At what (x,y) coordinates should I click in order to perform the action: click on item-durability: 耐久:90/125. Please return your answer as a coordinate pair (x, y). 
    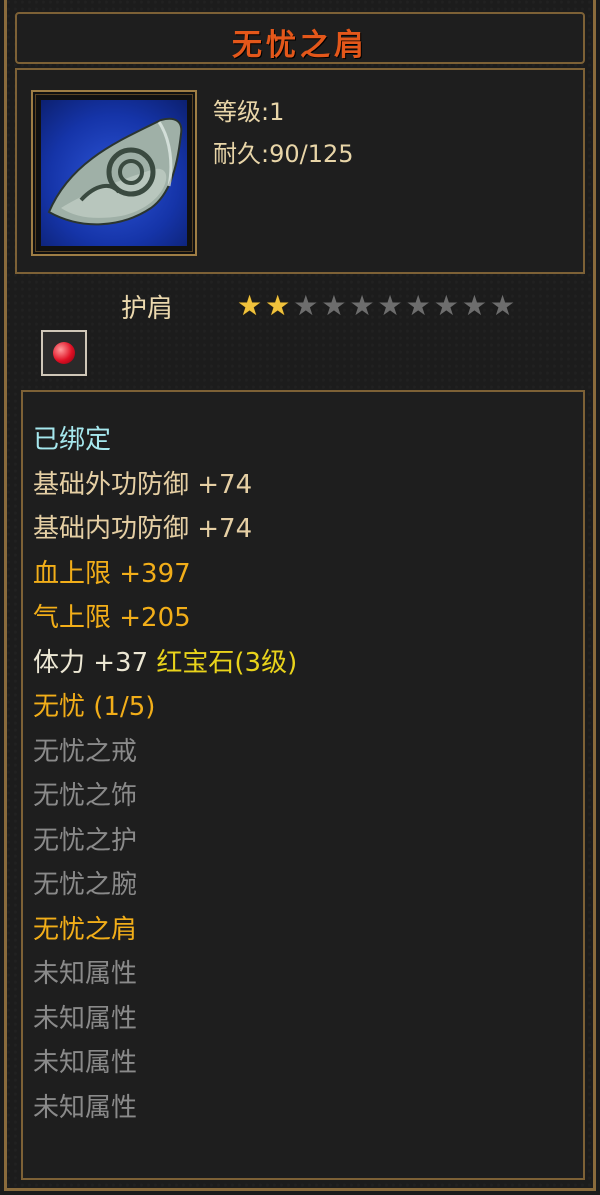
    Looking at the image, I should click on (283, 154).